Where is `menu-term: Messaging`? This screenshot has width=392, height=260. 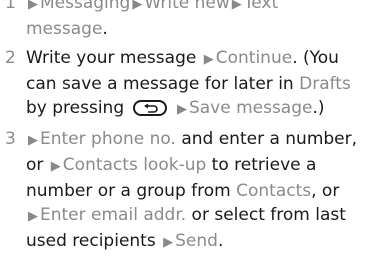
menu-term: Messaging is located at coordinates (85, 6).